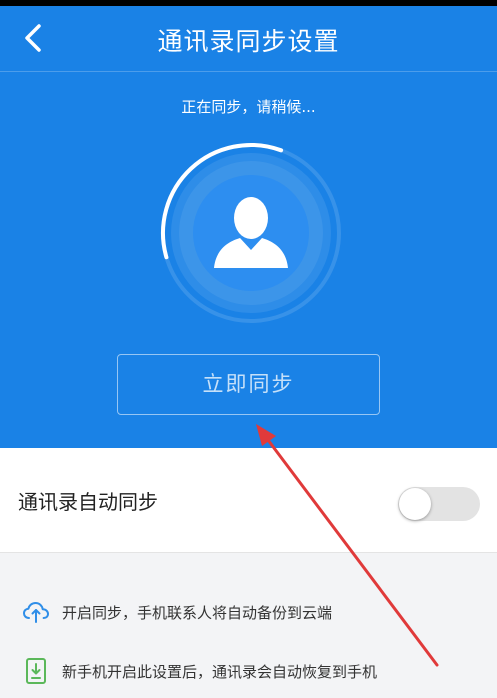  What do you see at coordinates (36, 671) in the screenshot?
I see `phone-download-icon` at bounding box center [36, 671].